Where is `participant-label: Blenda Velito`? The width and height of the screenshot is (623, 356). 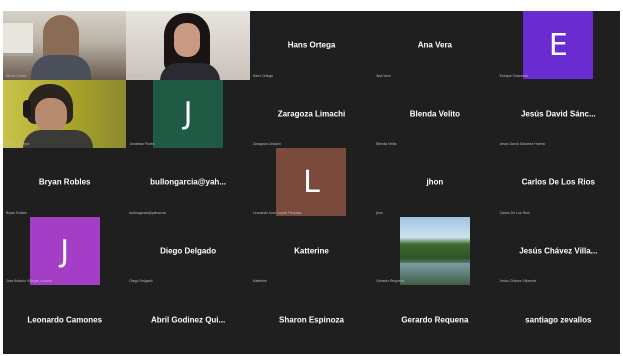
participant-label: Blenda Velito is located at coordinates (386, 144).